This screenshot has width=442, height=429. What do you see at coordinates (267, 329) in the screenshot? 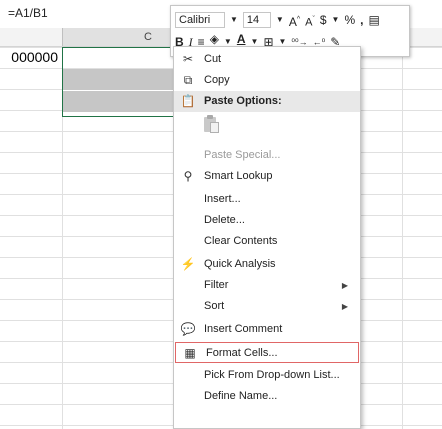
I see `menu-item-insert-comment: 💬 Insert Comment` at bounding box center [267, 329].